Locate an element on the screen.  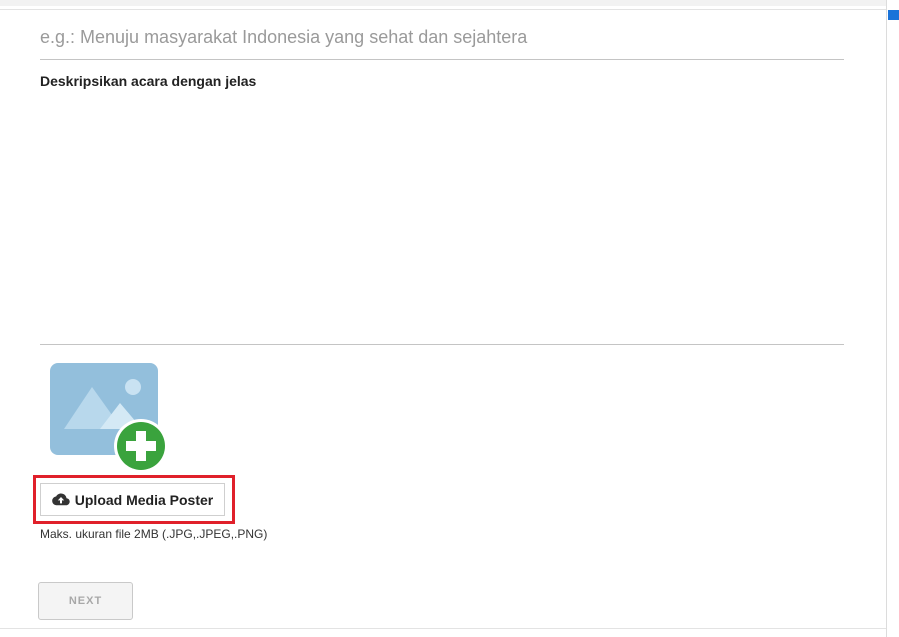
image-add-icon is located at coordinates (110, 419).